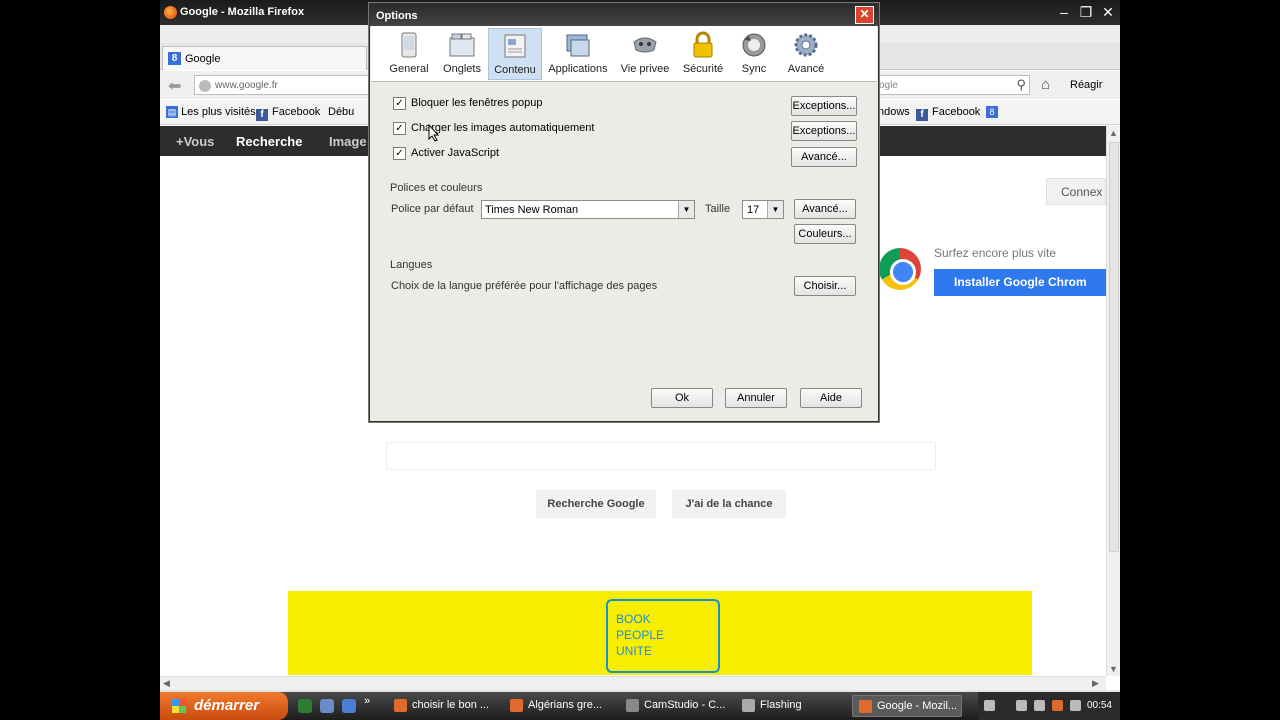  Describe the element at coordinates (992, 112) in the screenshot. I see `bookmark-google: 8` at that location.